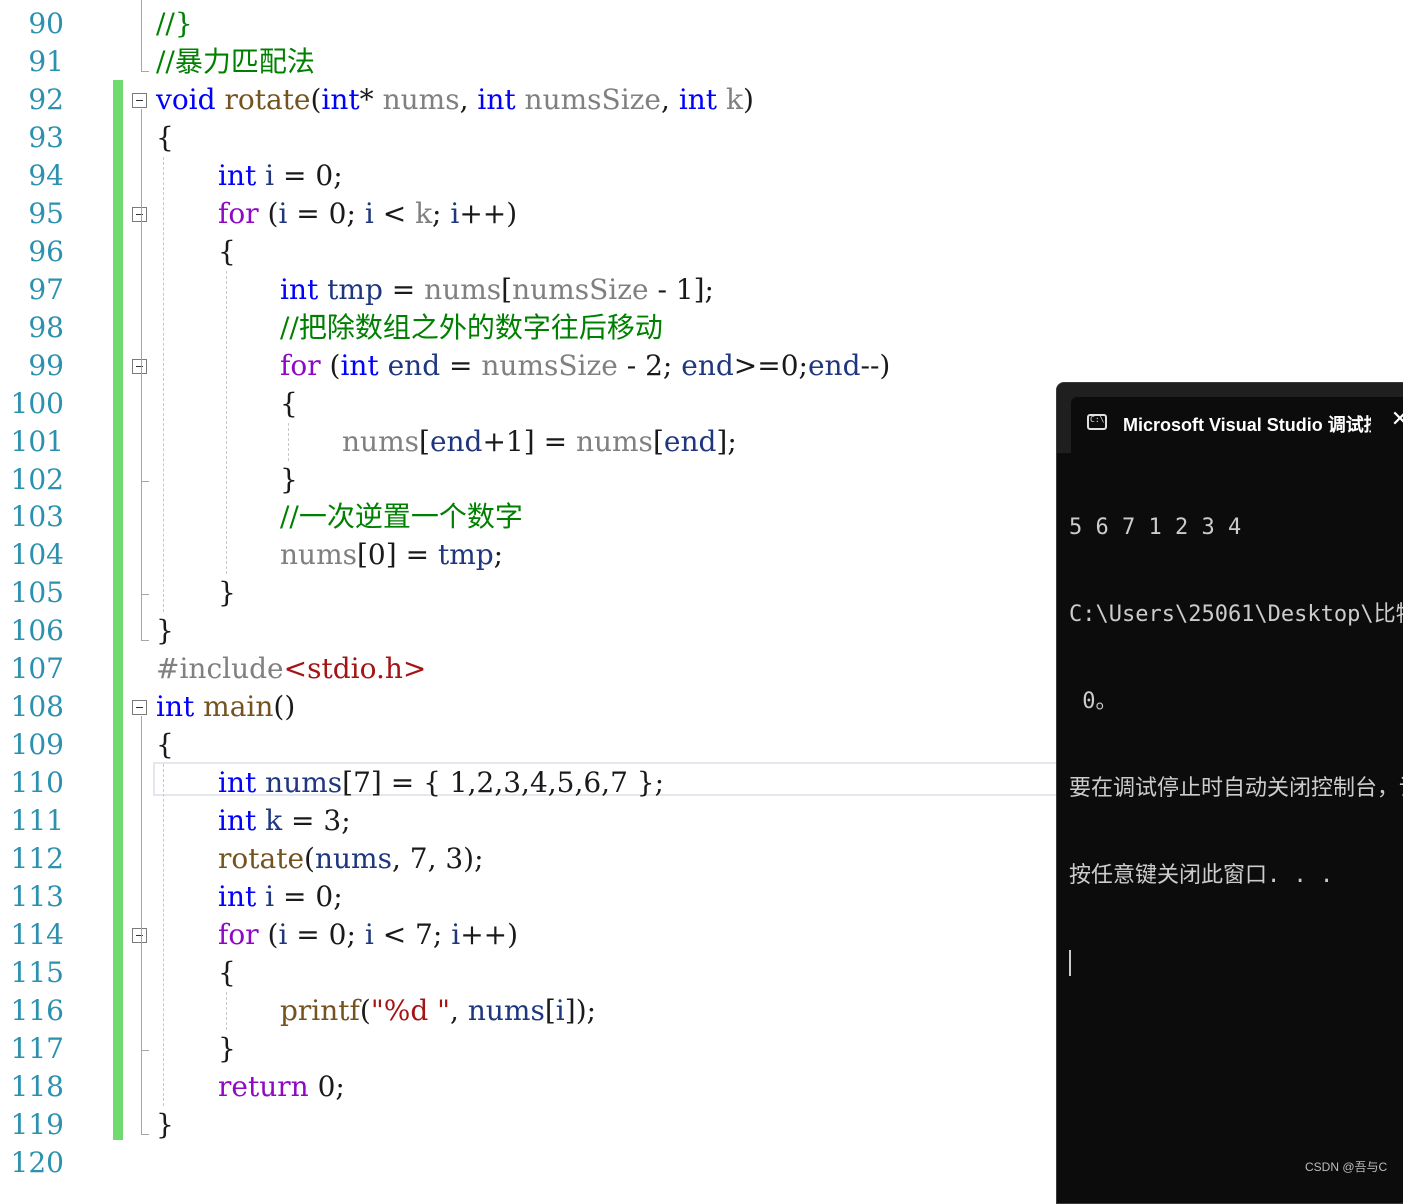 This screenshot has height=1204, width=1403. What do you see at coordinates (37, 669) in the screenshot?
I see `line-number: 107` at bounding box center [37, 669].